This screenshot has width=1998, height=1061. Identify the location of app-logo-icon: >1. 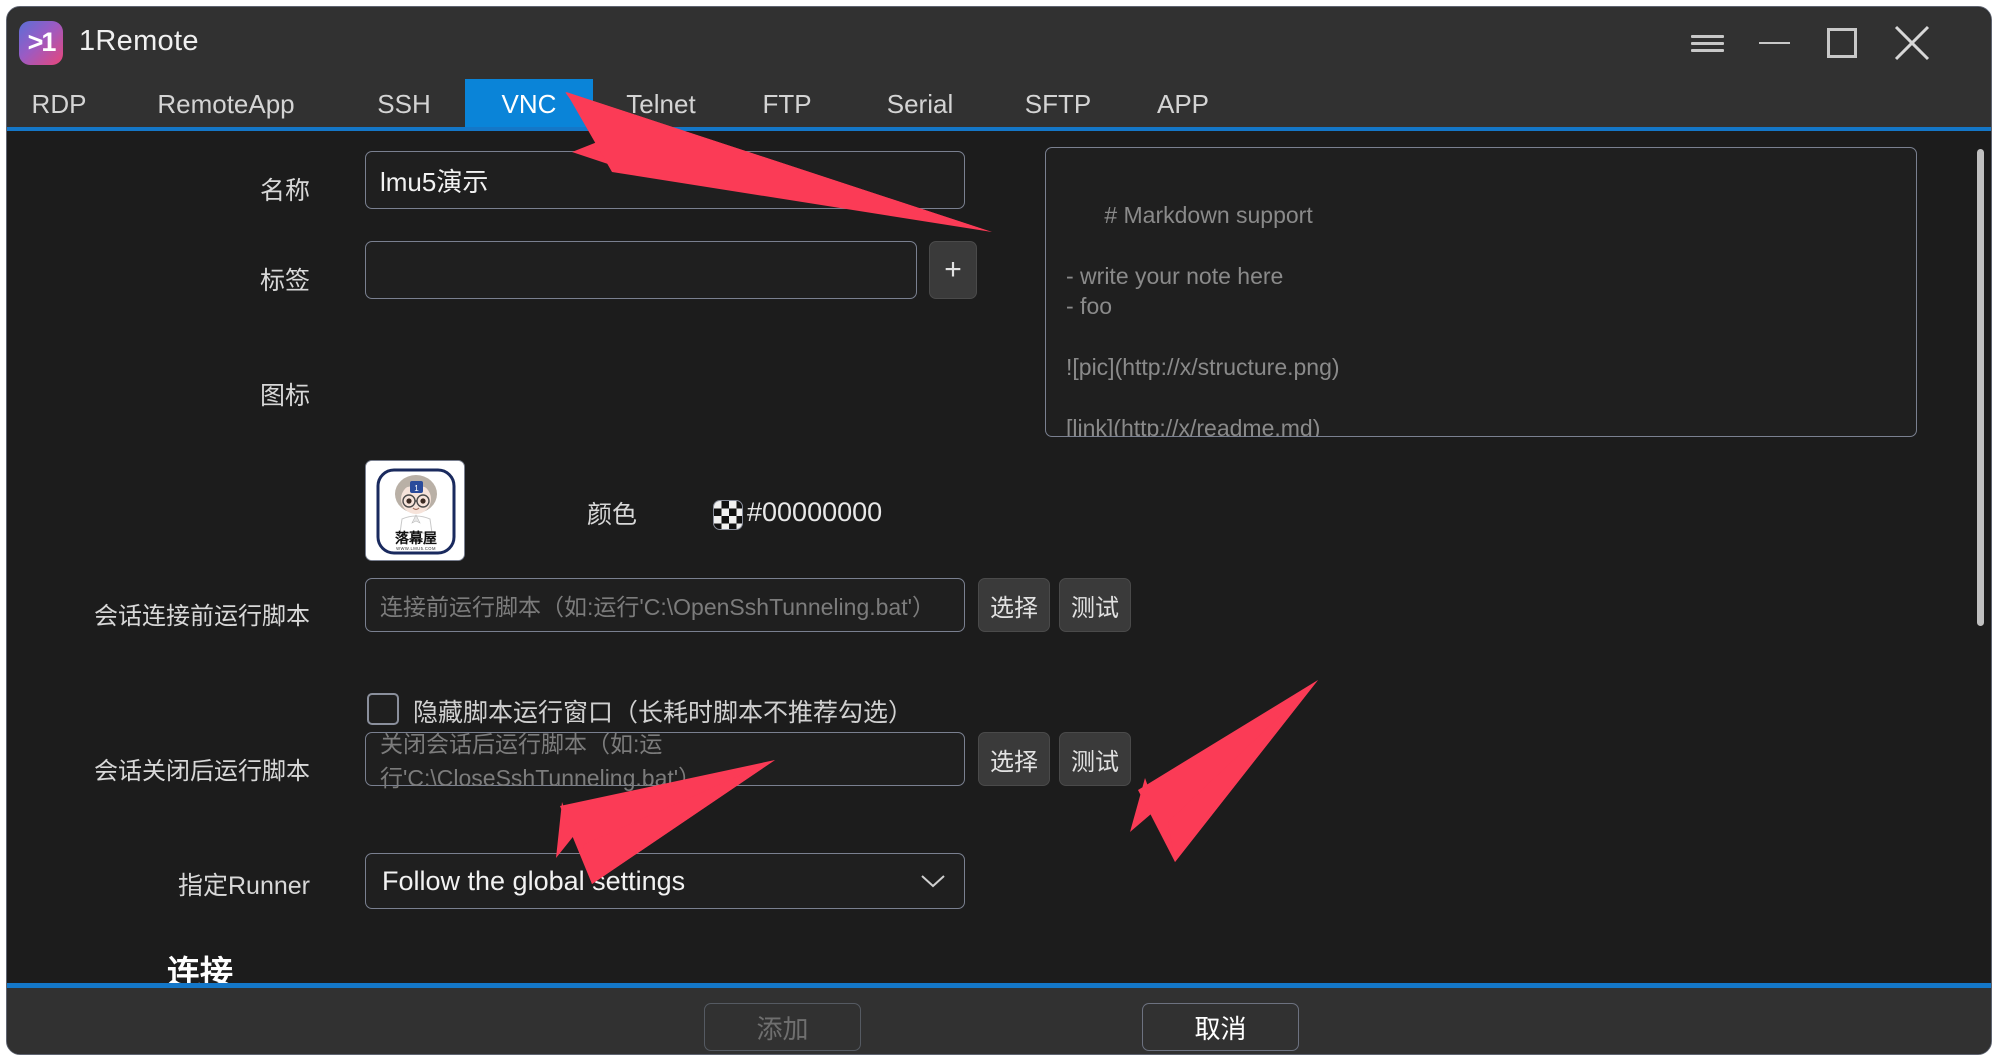
(41, 43).